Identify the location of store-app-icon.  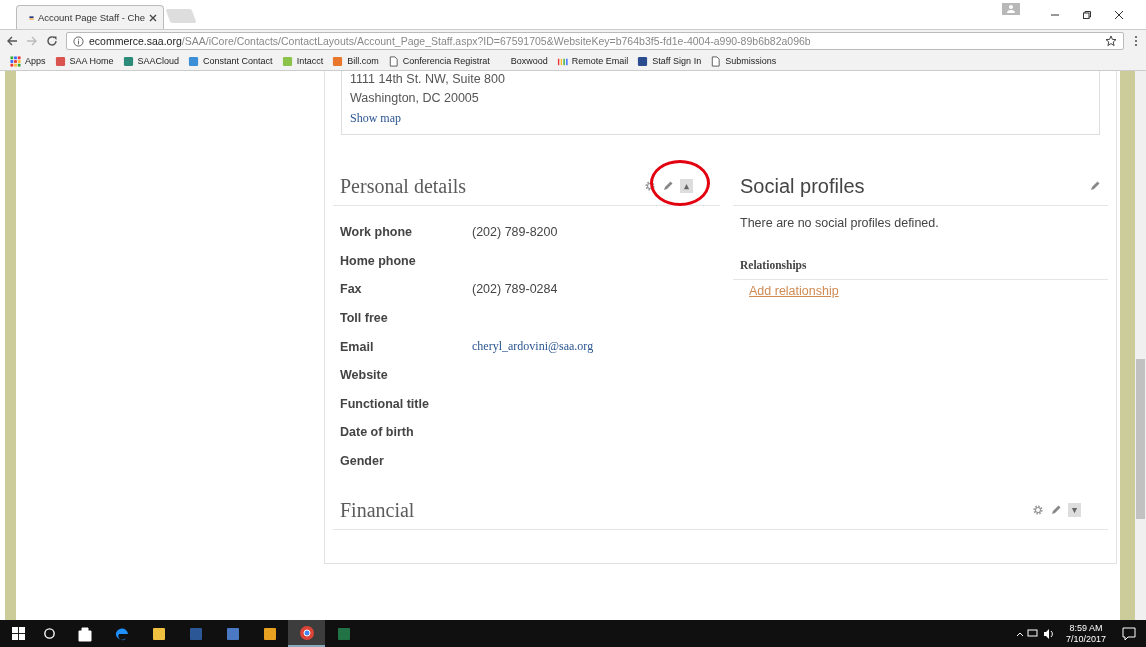
(84, 633).